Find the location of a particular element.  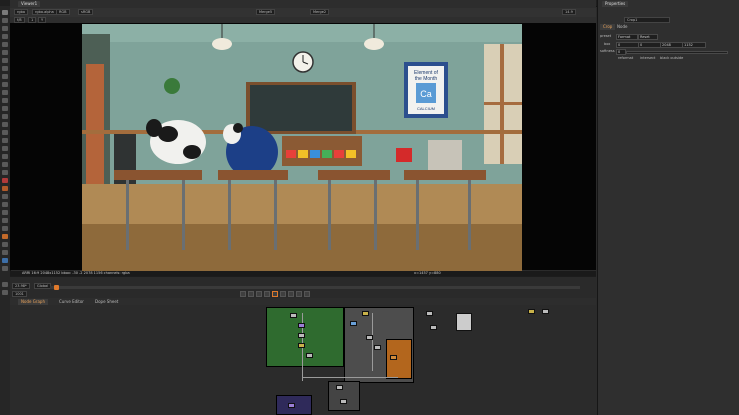

draw-tool-icon is located at coordinates (5, 20).